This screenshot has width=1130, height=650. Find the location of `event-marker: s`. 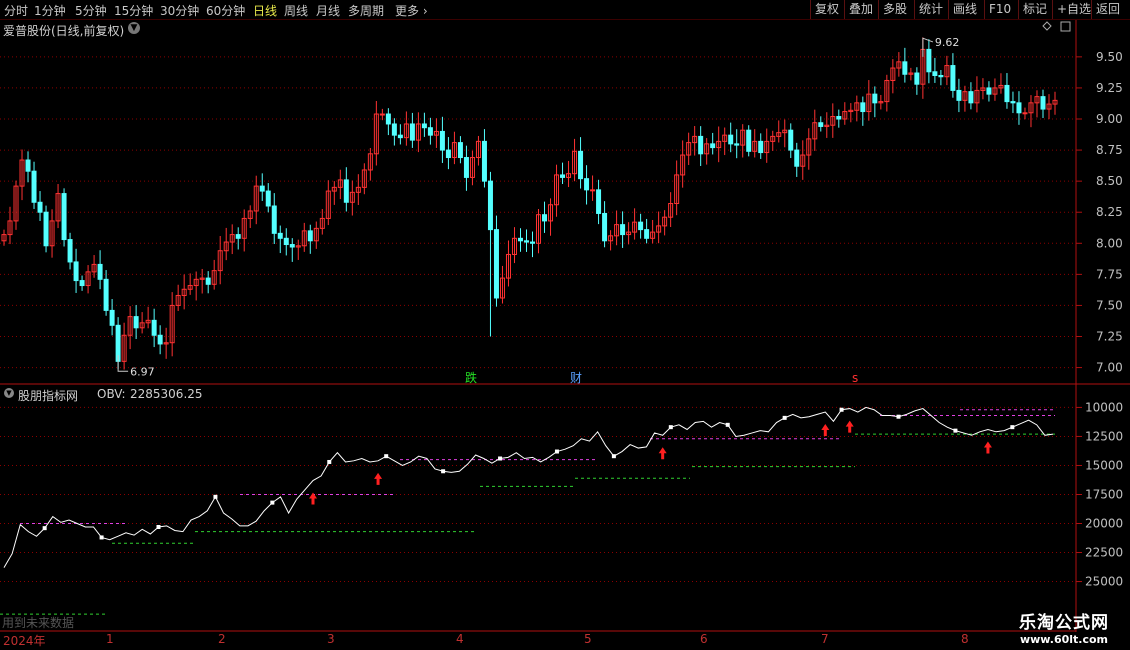

event-marker: s is located at coordinates (855, 378).